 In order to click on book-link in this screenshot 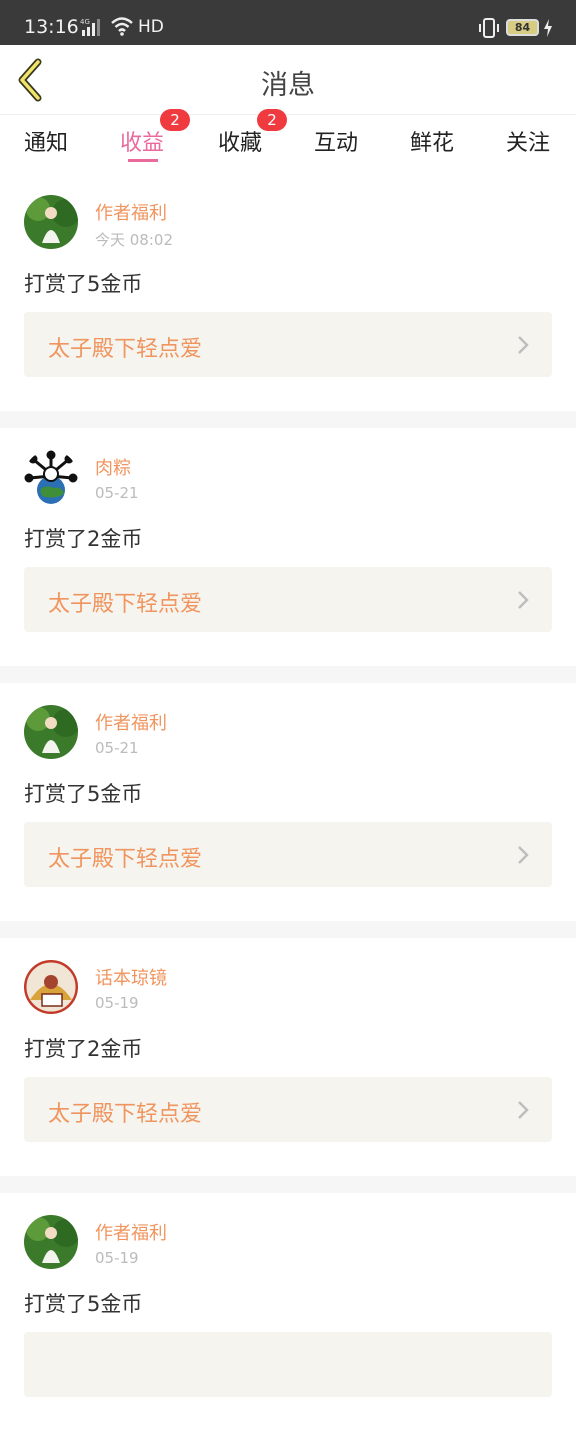, I will do `click(288, 1364)`.